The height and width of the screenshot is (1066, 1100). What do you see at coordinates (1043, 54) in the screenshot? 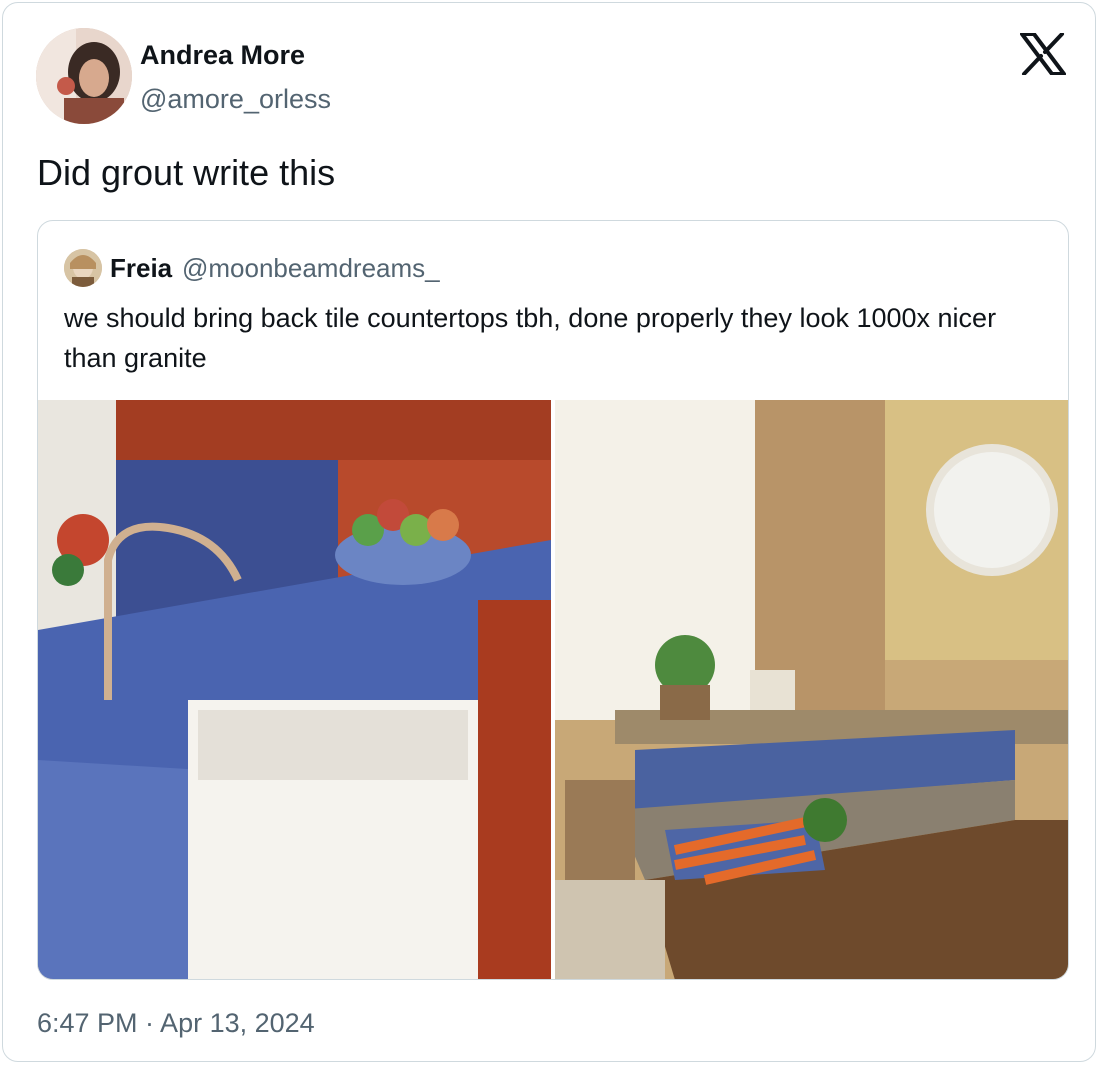
I see `x-logo-icon` at bounding box center [1043, 54].